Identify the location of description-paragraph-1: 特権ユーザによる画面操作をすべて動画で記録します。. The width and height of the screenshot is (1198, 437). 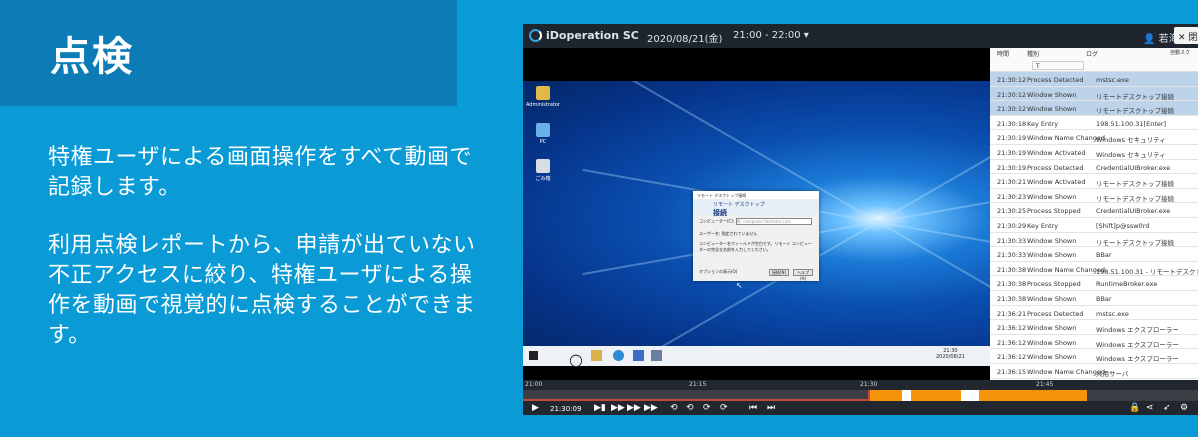
(260, 172).